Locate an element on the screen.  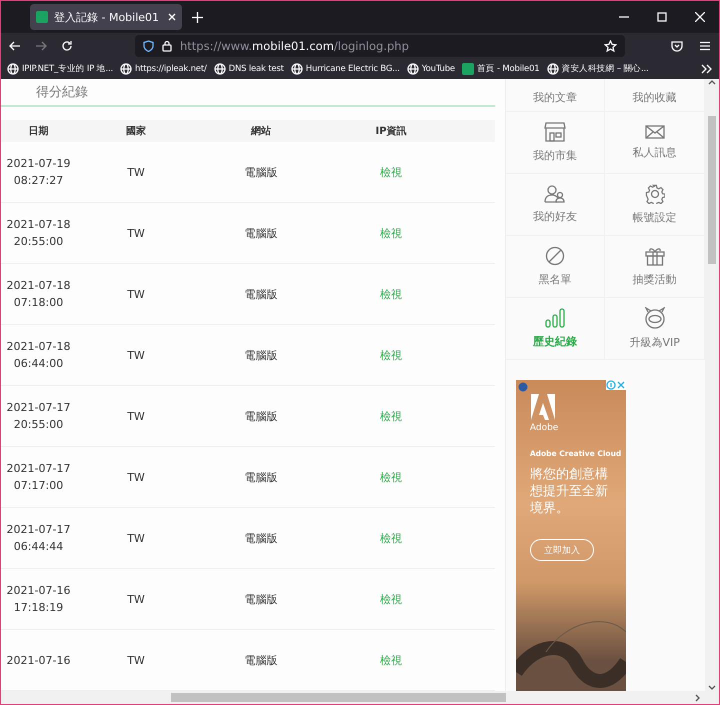
browser-tab: 登入記錄 - Mobile01 is located at coordinates (106, 17).